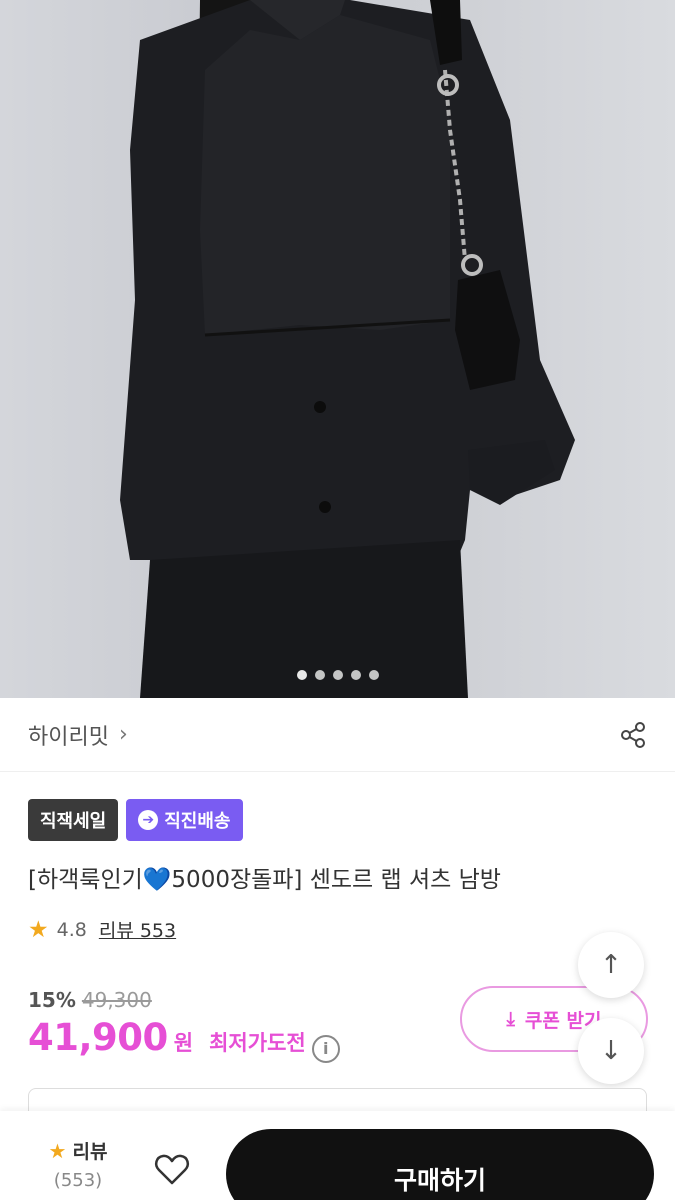 The image size is (675, 1200). What do you see at coordinates (78, 1164) in the screenshot?
I see `bottom-review-button: ★ 리뷰 (553)` at bounding box center [78, 1164].